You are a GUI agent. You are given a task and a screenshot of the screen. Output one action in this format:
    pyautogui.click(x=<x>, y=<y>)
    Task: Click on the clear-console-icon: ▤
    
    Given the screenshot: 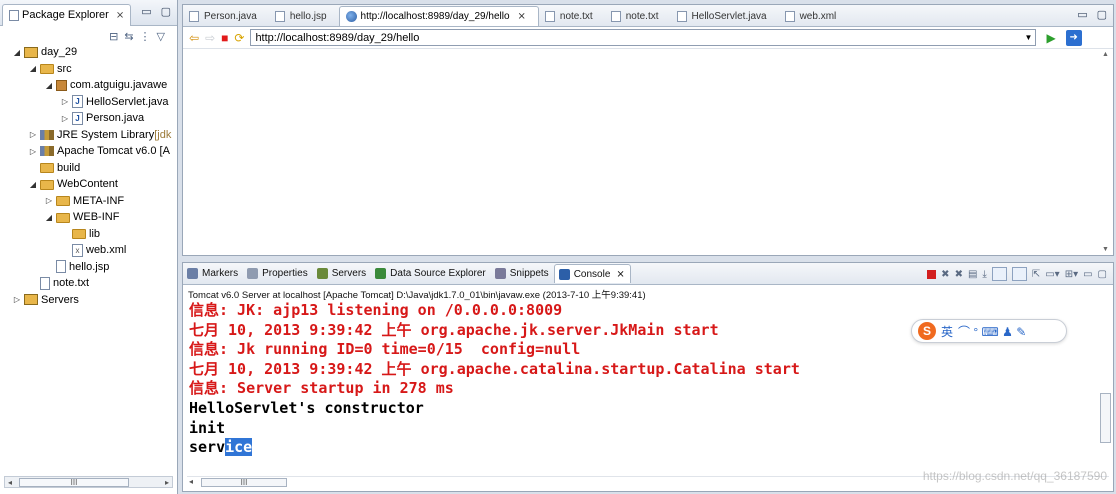 What is the action you would take?
    pyautogui.click(x=972, y=274)
    